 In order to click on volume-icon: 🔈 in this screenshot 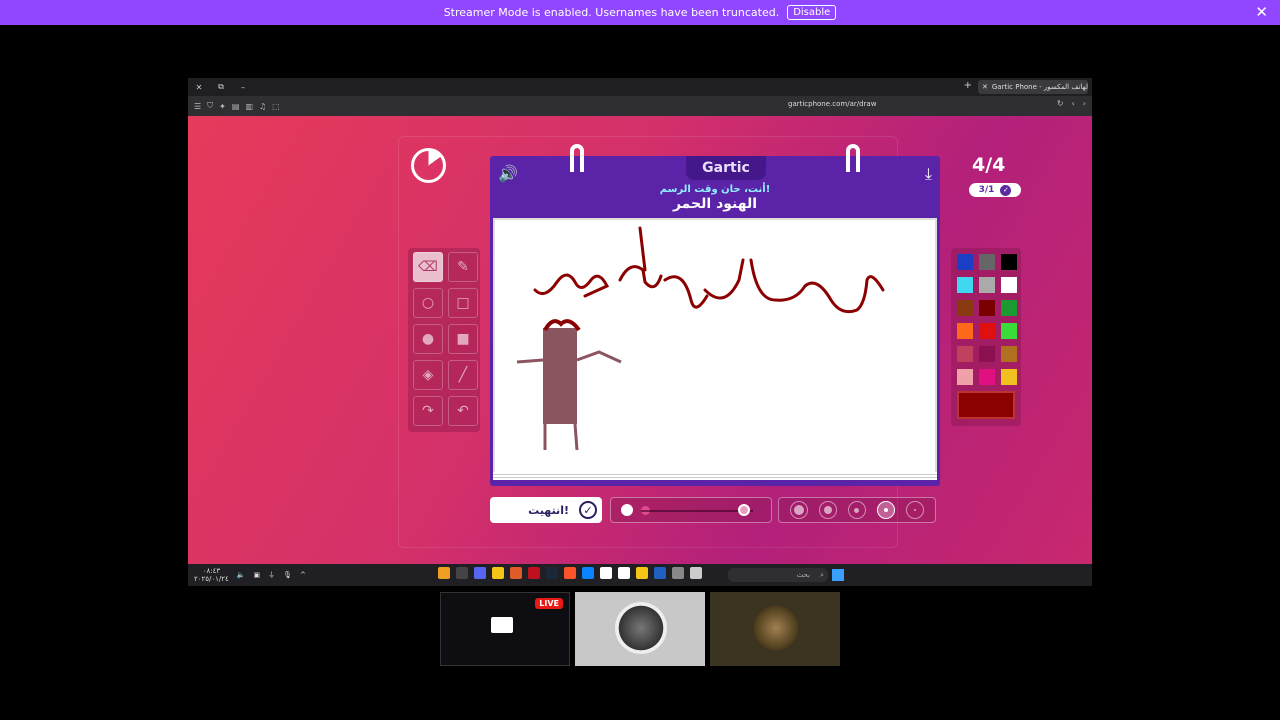, I will do `click(241, 575)`.